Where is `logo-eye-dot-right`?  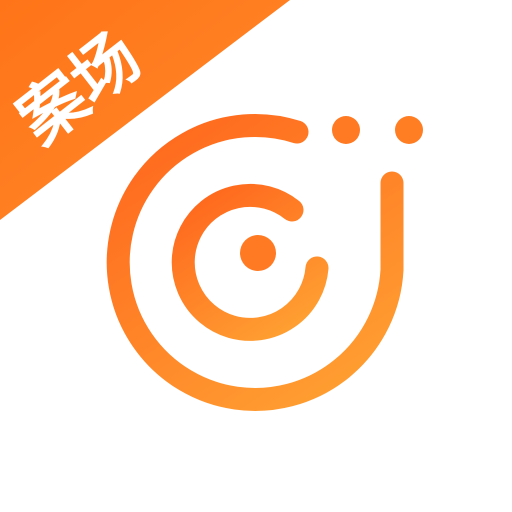
logo-eye-dot-right is located at coordinates (409, 130).